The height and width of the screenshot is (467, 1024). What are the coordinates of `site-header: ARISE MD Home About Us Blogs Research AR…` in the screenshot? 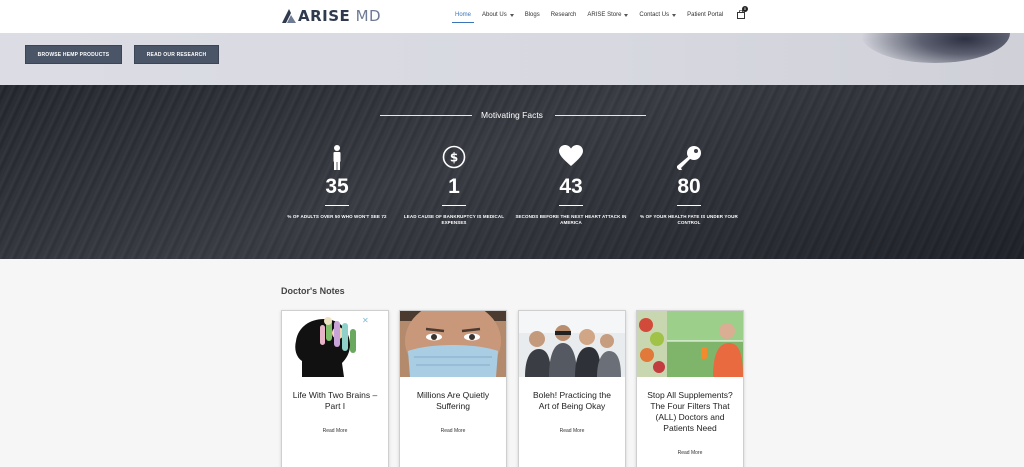 It's located at (512, 16).